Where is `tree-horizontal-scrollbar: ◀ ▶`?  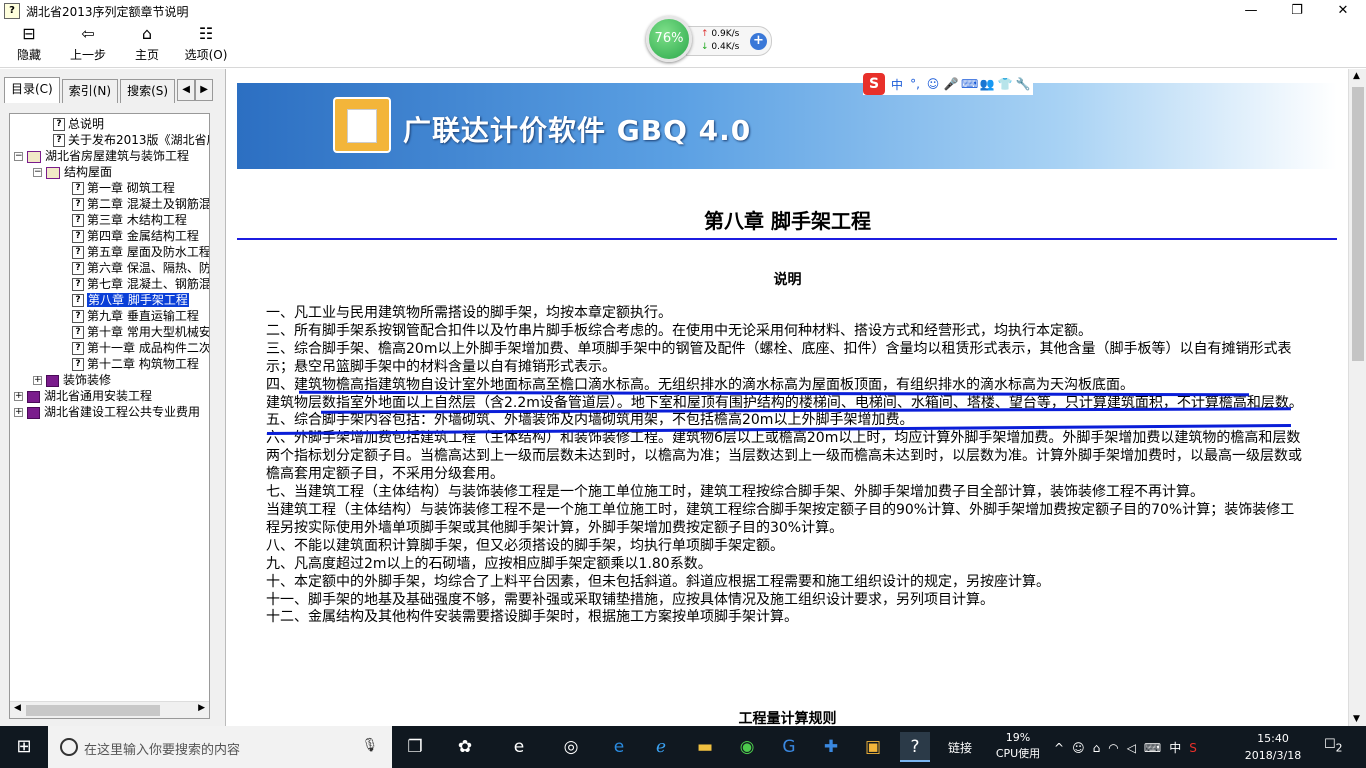 tree-horizontal-scrollbar: ◀ ▶ is located at coordinates (109, 709).